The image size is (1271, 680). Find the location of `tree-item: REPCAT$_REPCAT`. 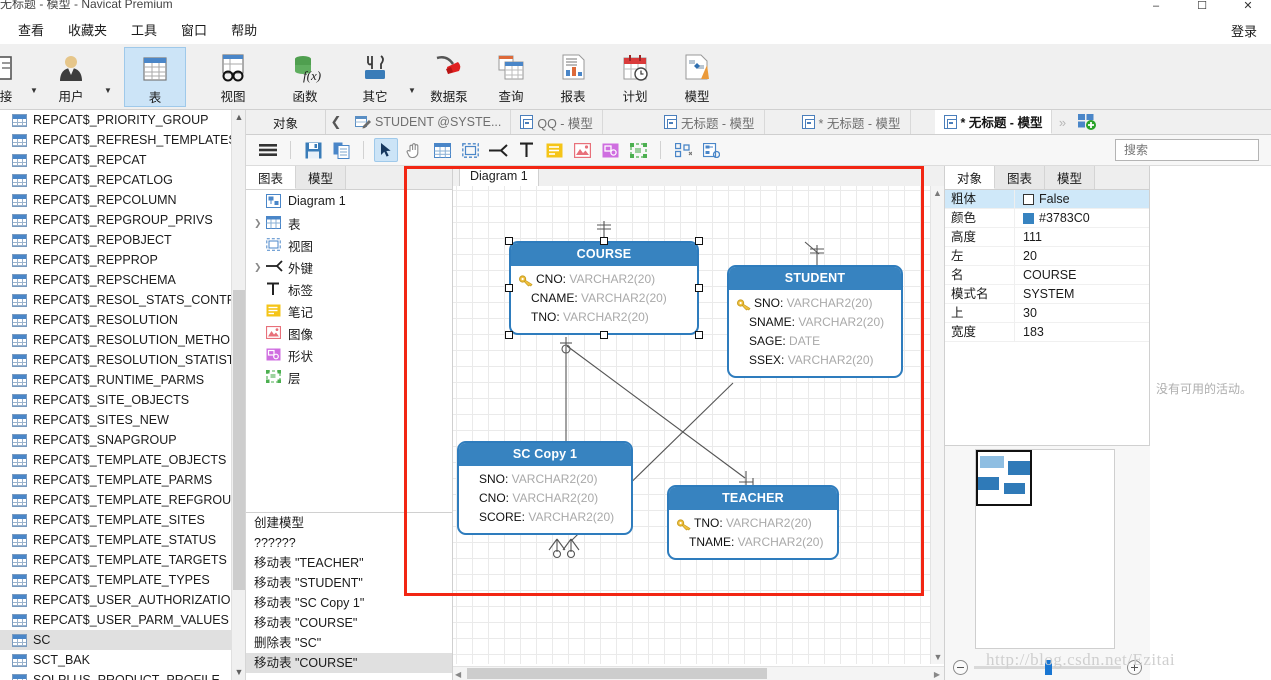

tree-item: REPCAT$_REPCAT is located at coordinates (122, 160).